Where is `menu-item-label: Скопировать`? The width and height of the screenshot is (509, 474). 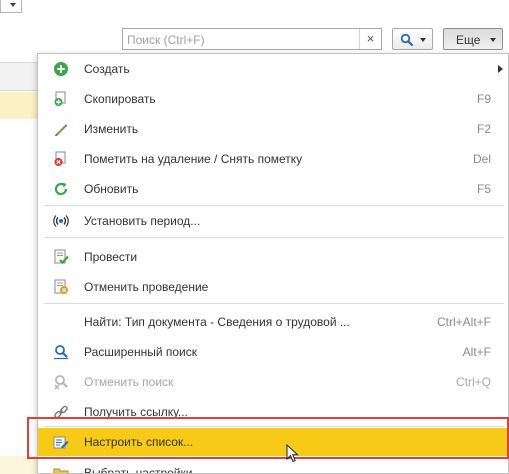
menu-item-label: Скопировать is located at coordinates (120, 99).